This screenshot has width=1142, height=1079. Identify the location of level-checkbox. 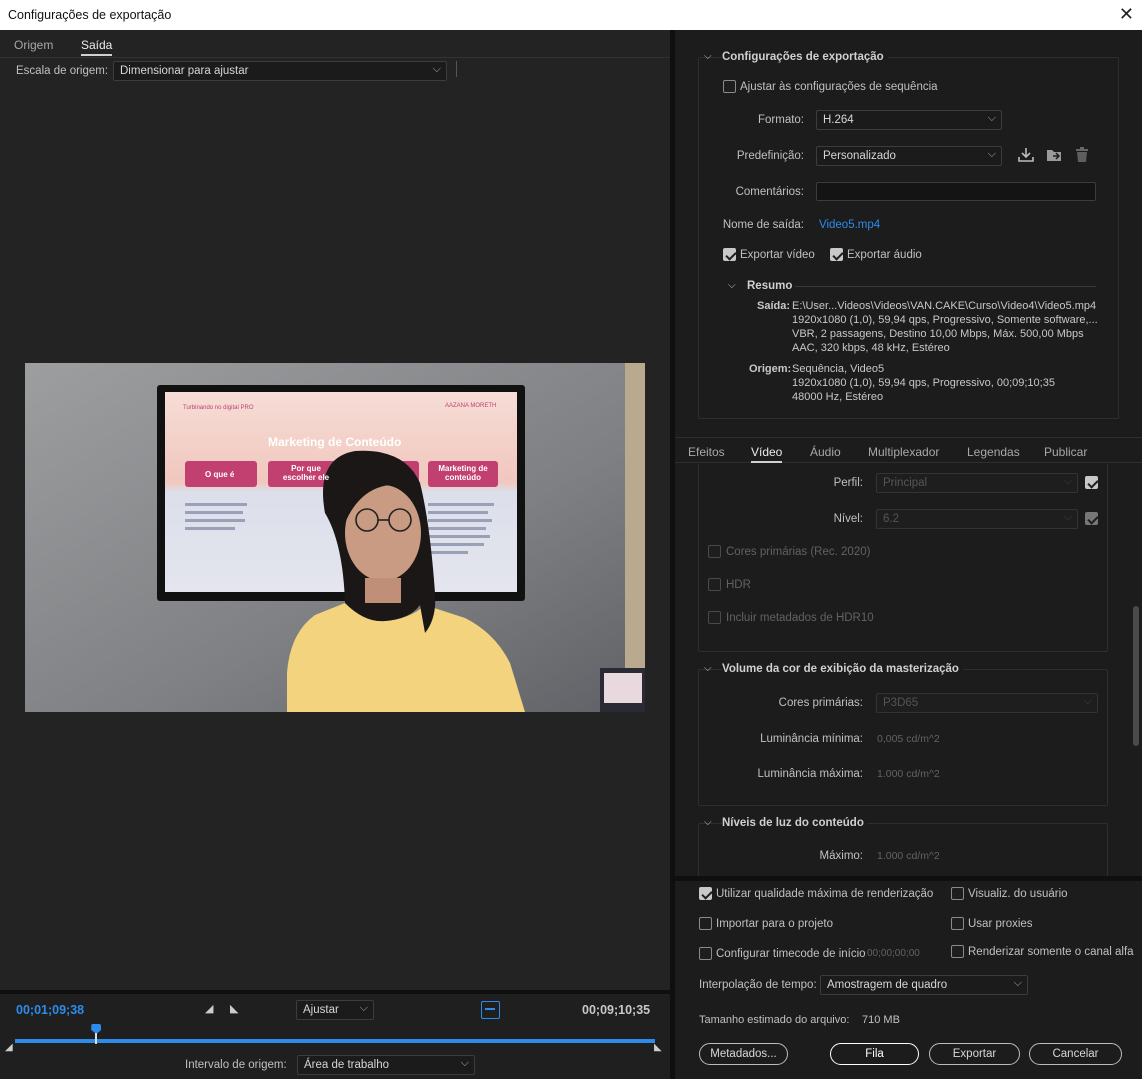
(1091, 518).